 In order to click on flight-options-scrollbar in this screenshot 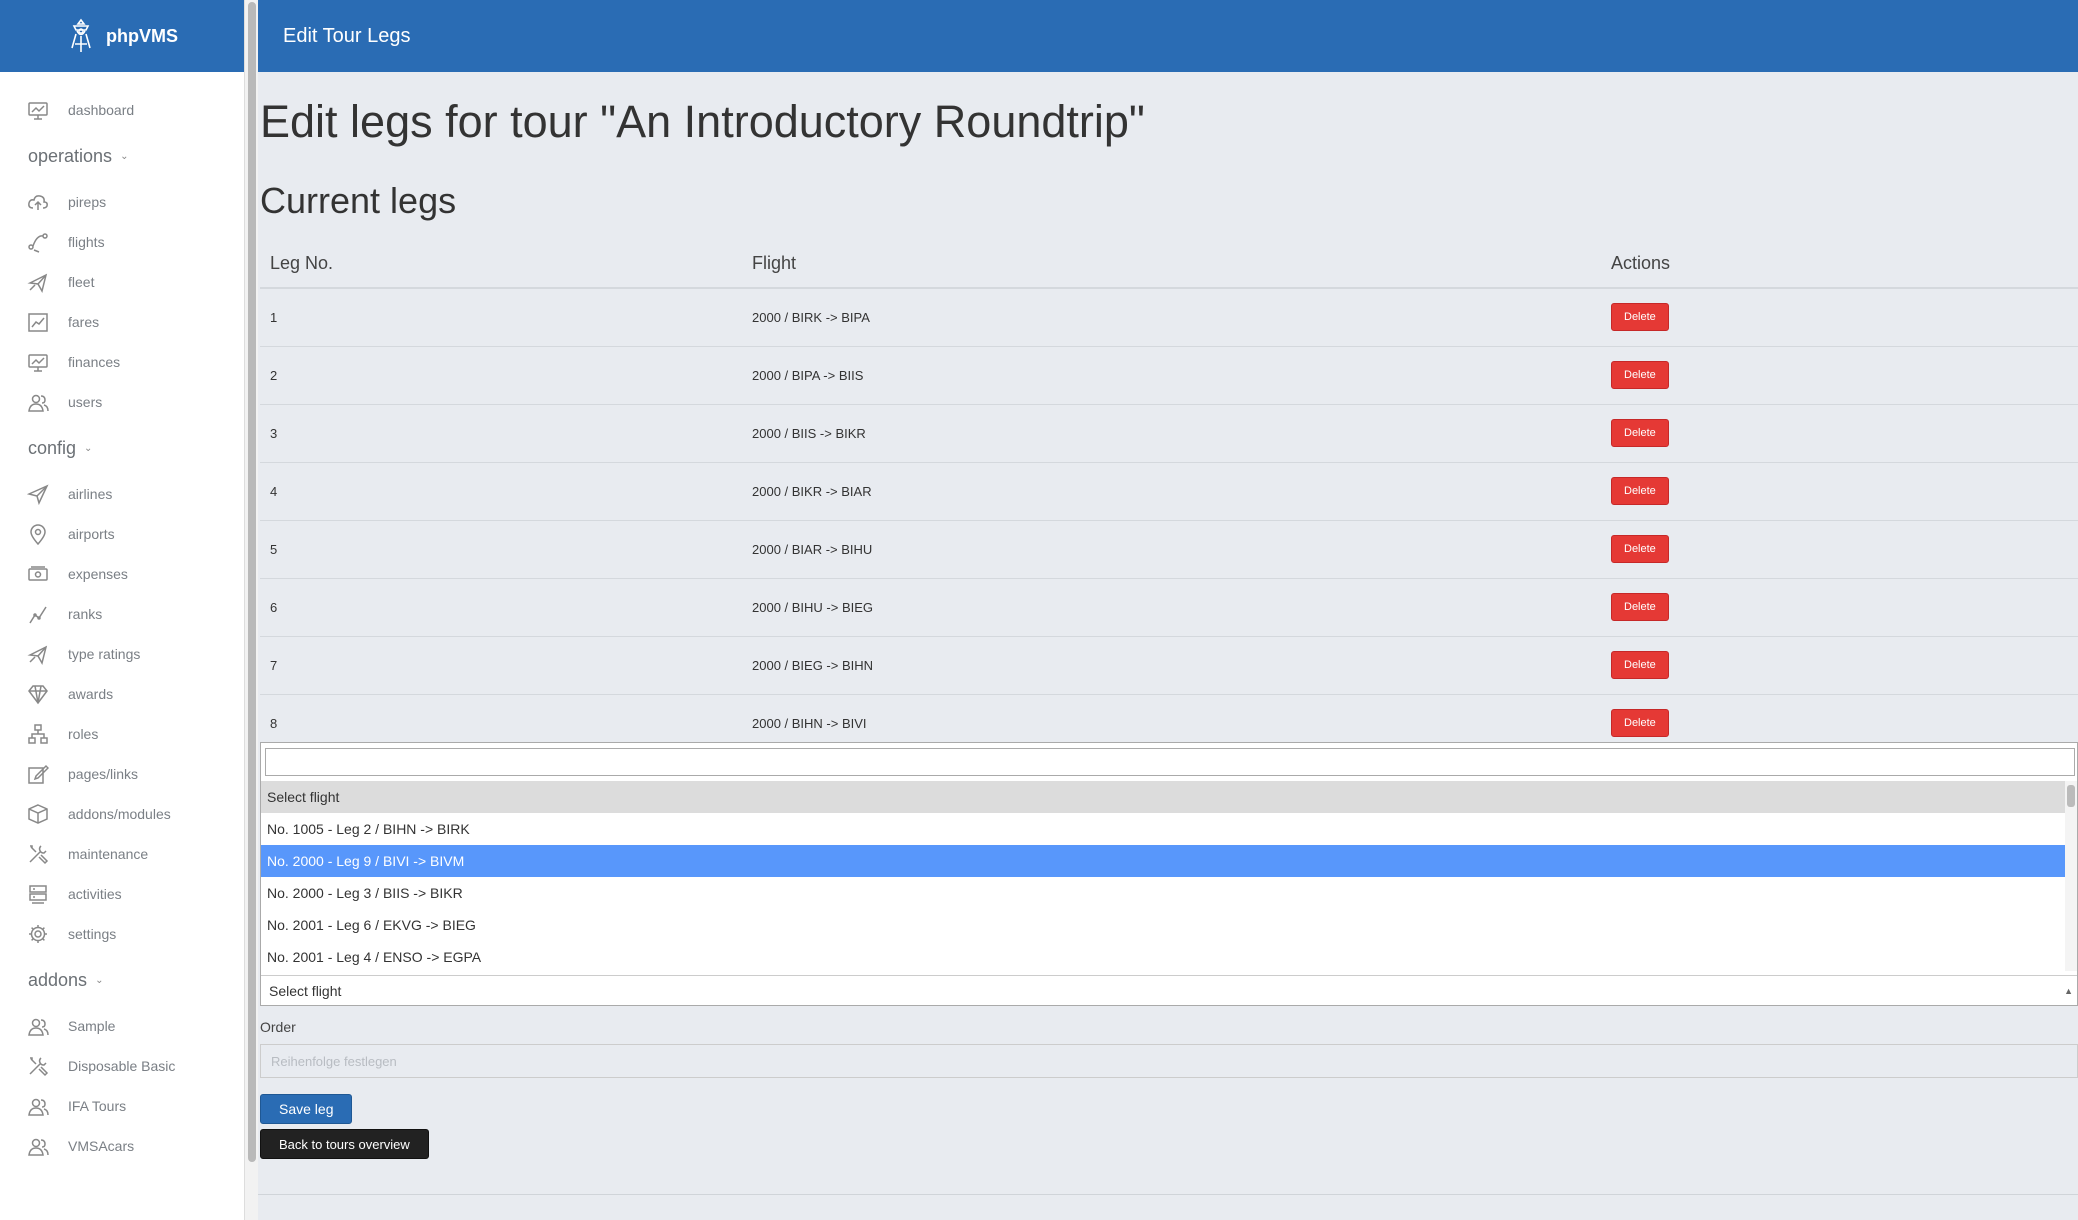, I will do `click(2071, 876)`.